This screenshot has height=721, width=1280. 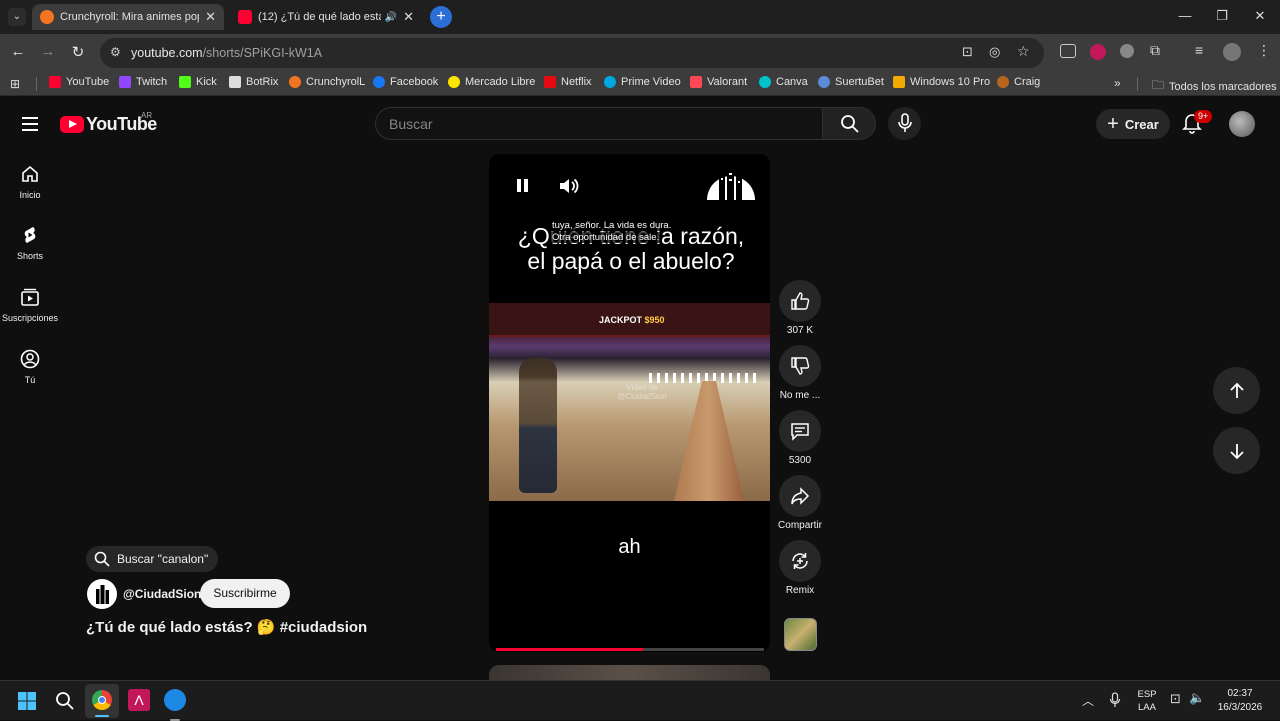 I want to click on url-text: youtube.com/shorts/SPiKGI-kW1A, so click(x=226, y=53).